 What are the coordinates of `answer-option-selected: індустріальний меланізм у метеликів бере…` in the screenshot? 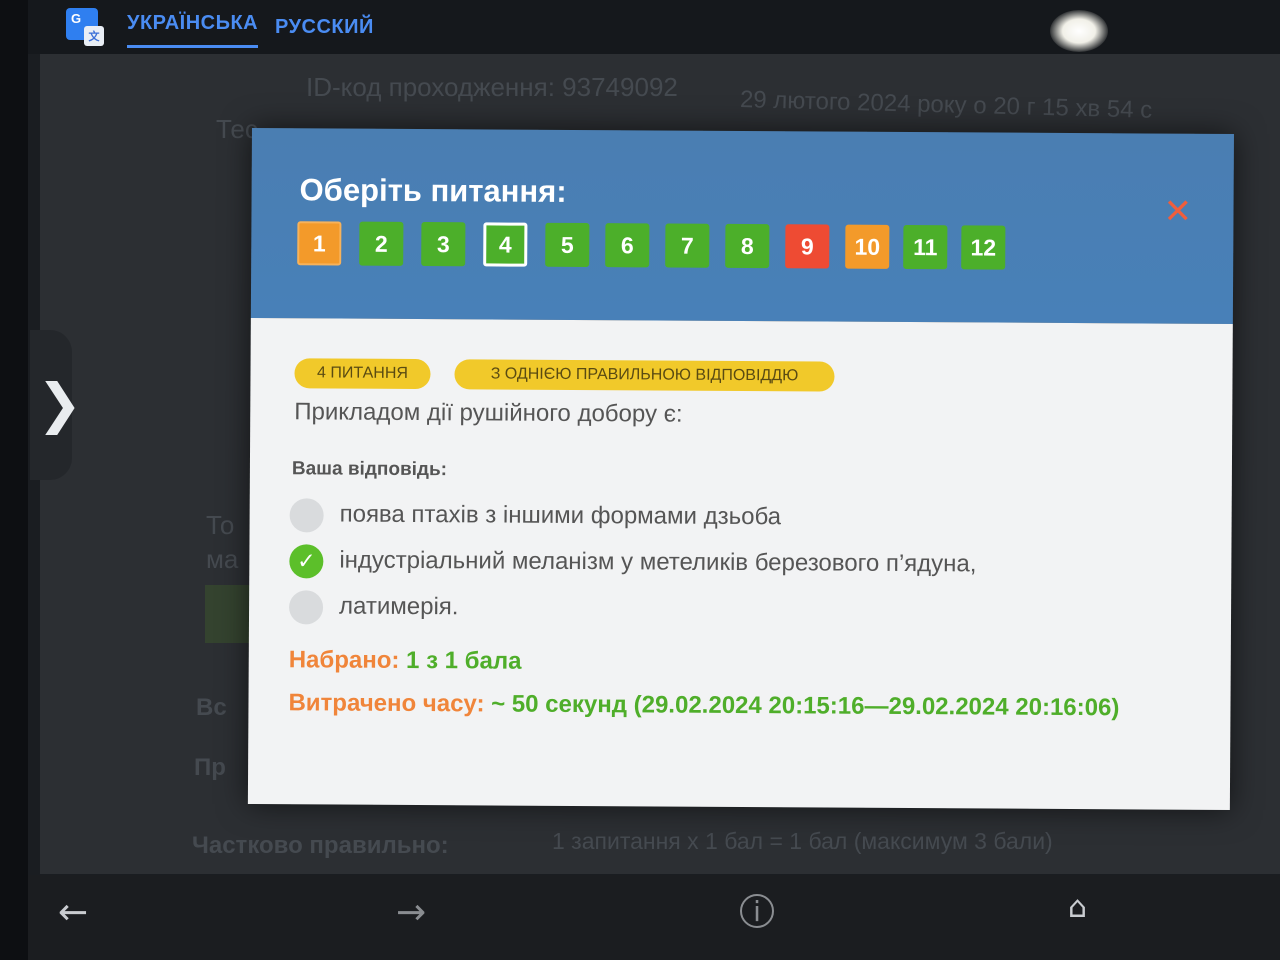 It's located at (658, 562).